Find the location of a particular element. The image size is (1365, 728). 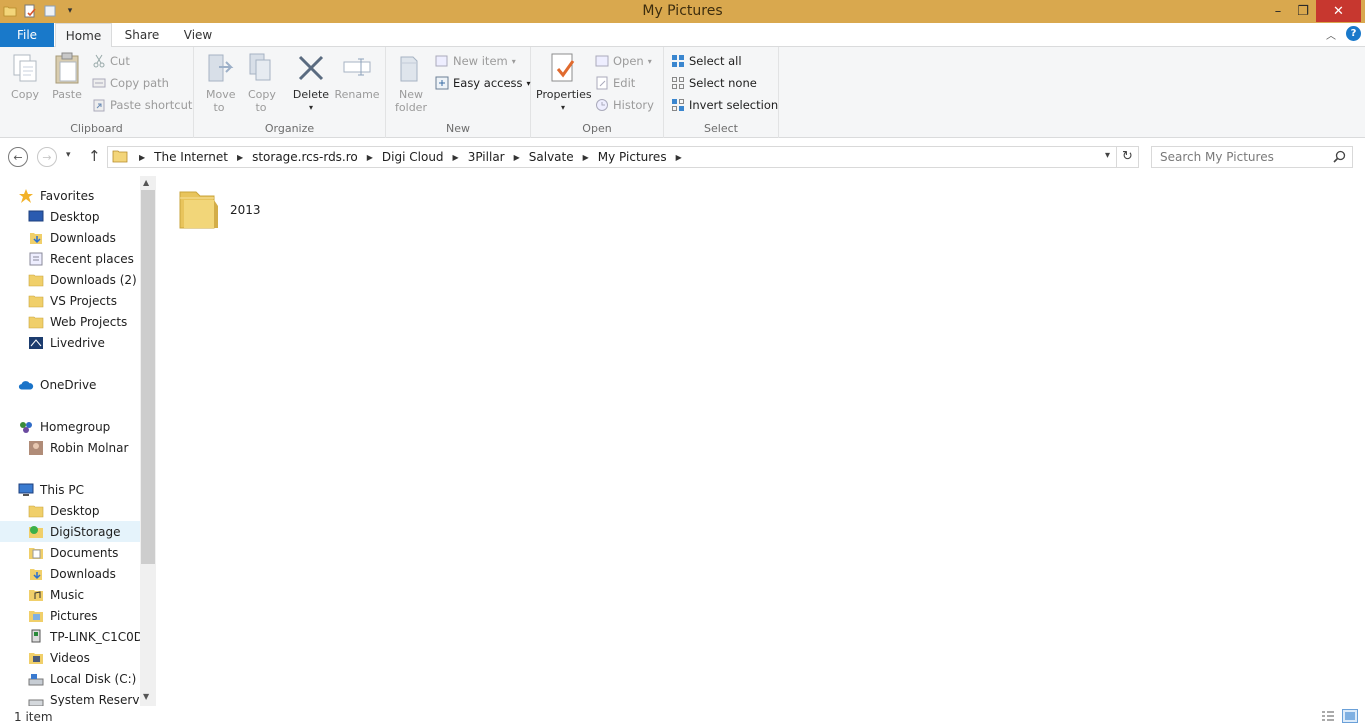

nav-item-web-projects: Web Projects is located at coordinates (70, 321).